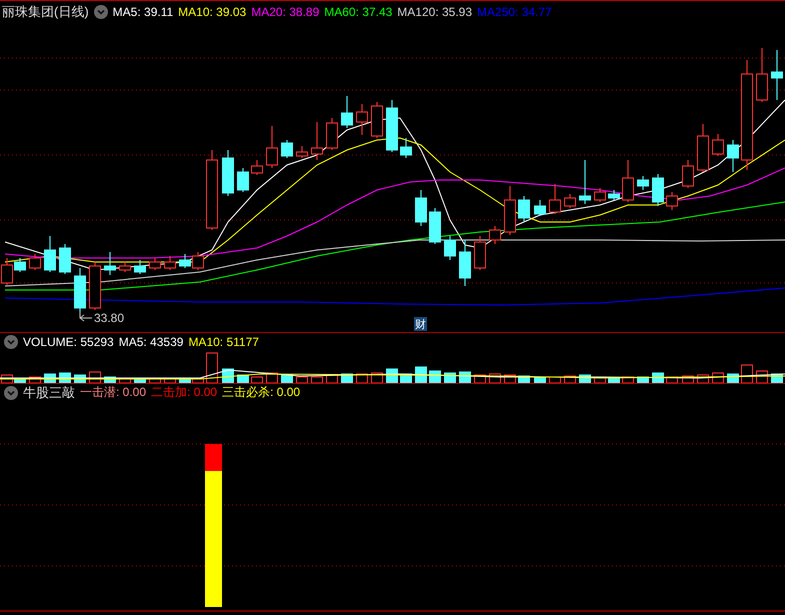 The width and height of the screenshot is (785, 615). I want to click on indicator-value: MA120: 35.93, so click(434, 11).